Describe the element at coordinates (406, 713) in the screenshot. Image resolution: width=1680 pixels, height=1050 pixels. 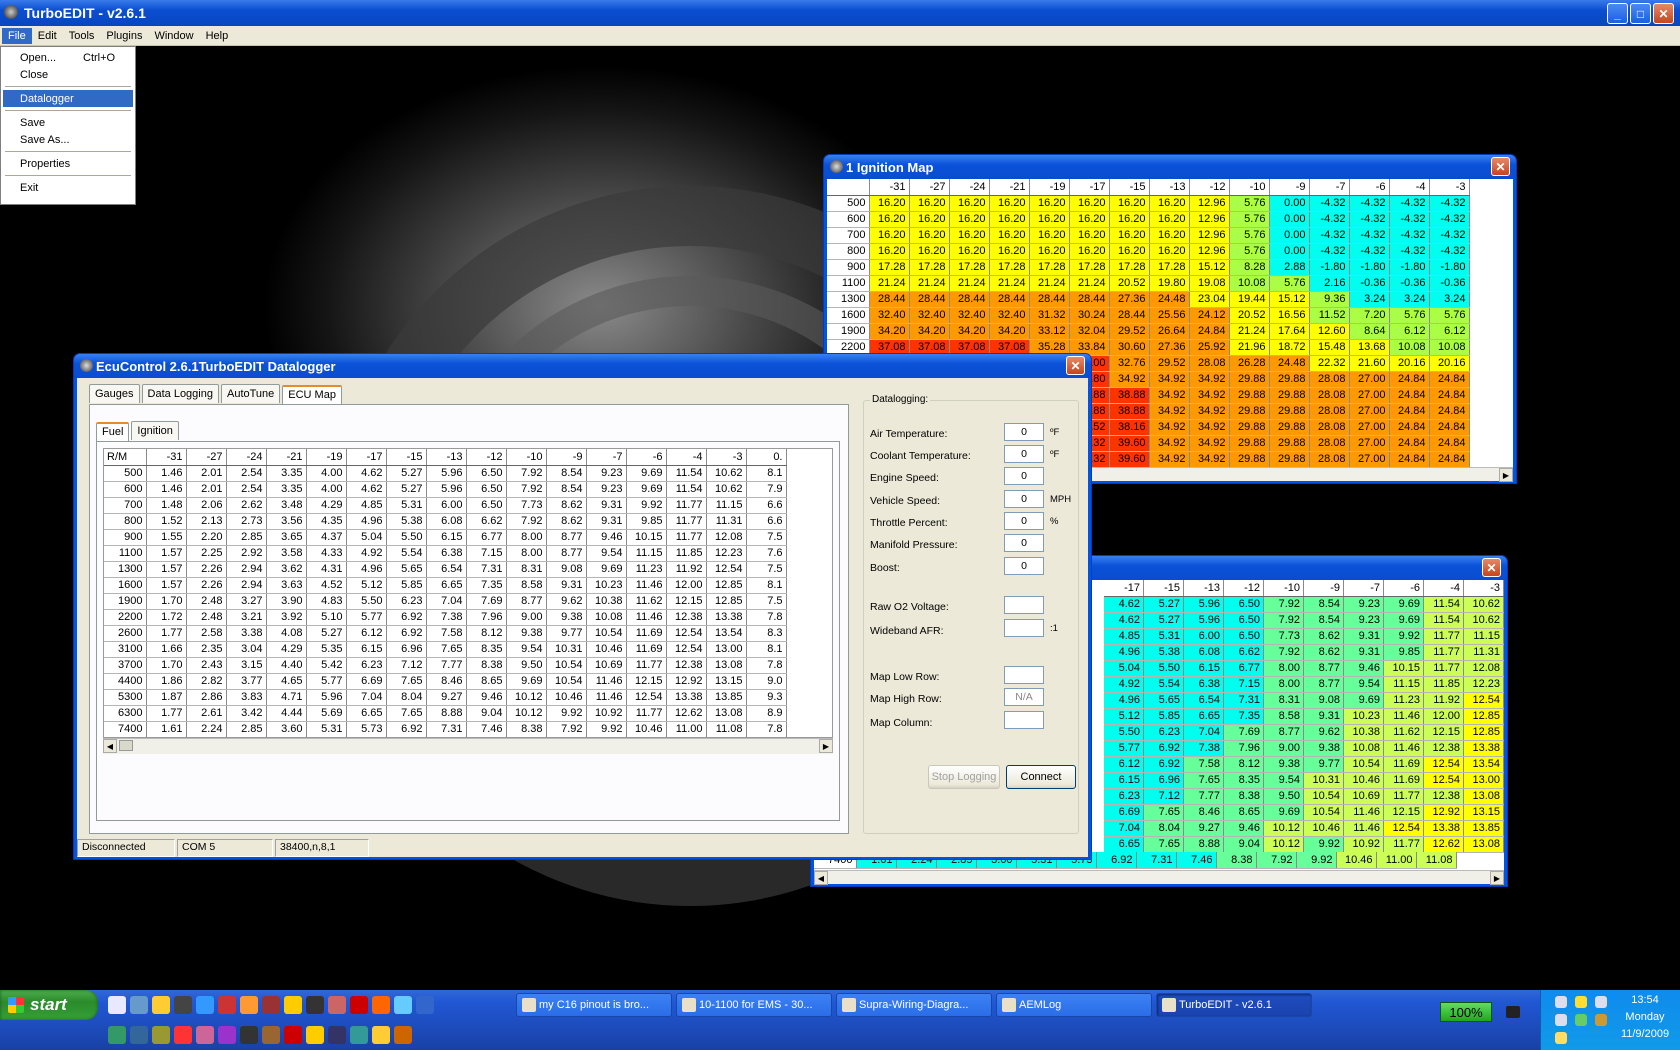
I see `map-cell: 7.65` at that location.